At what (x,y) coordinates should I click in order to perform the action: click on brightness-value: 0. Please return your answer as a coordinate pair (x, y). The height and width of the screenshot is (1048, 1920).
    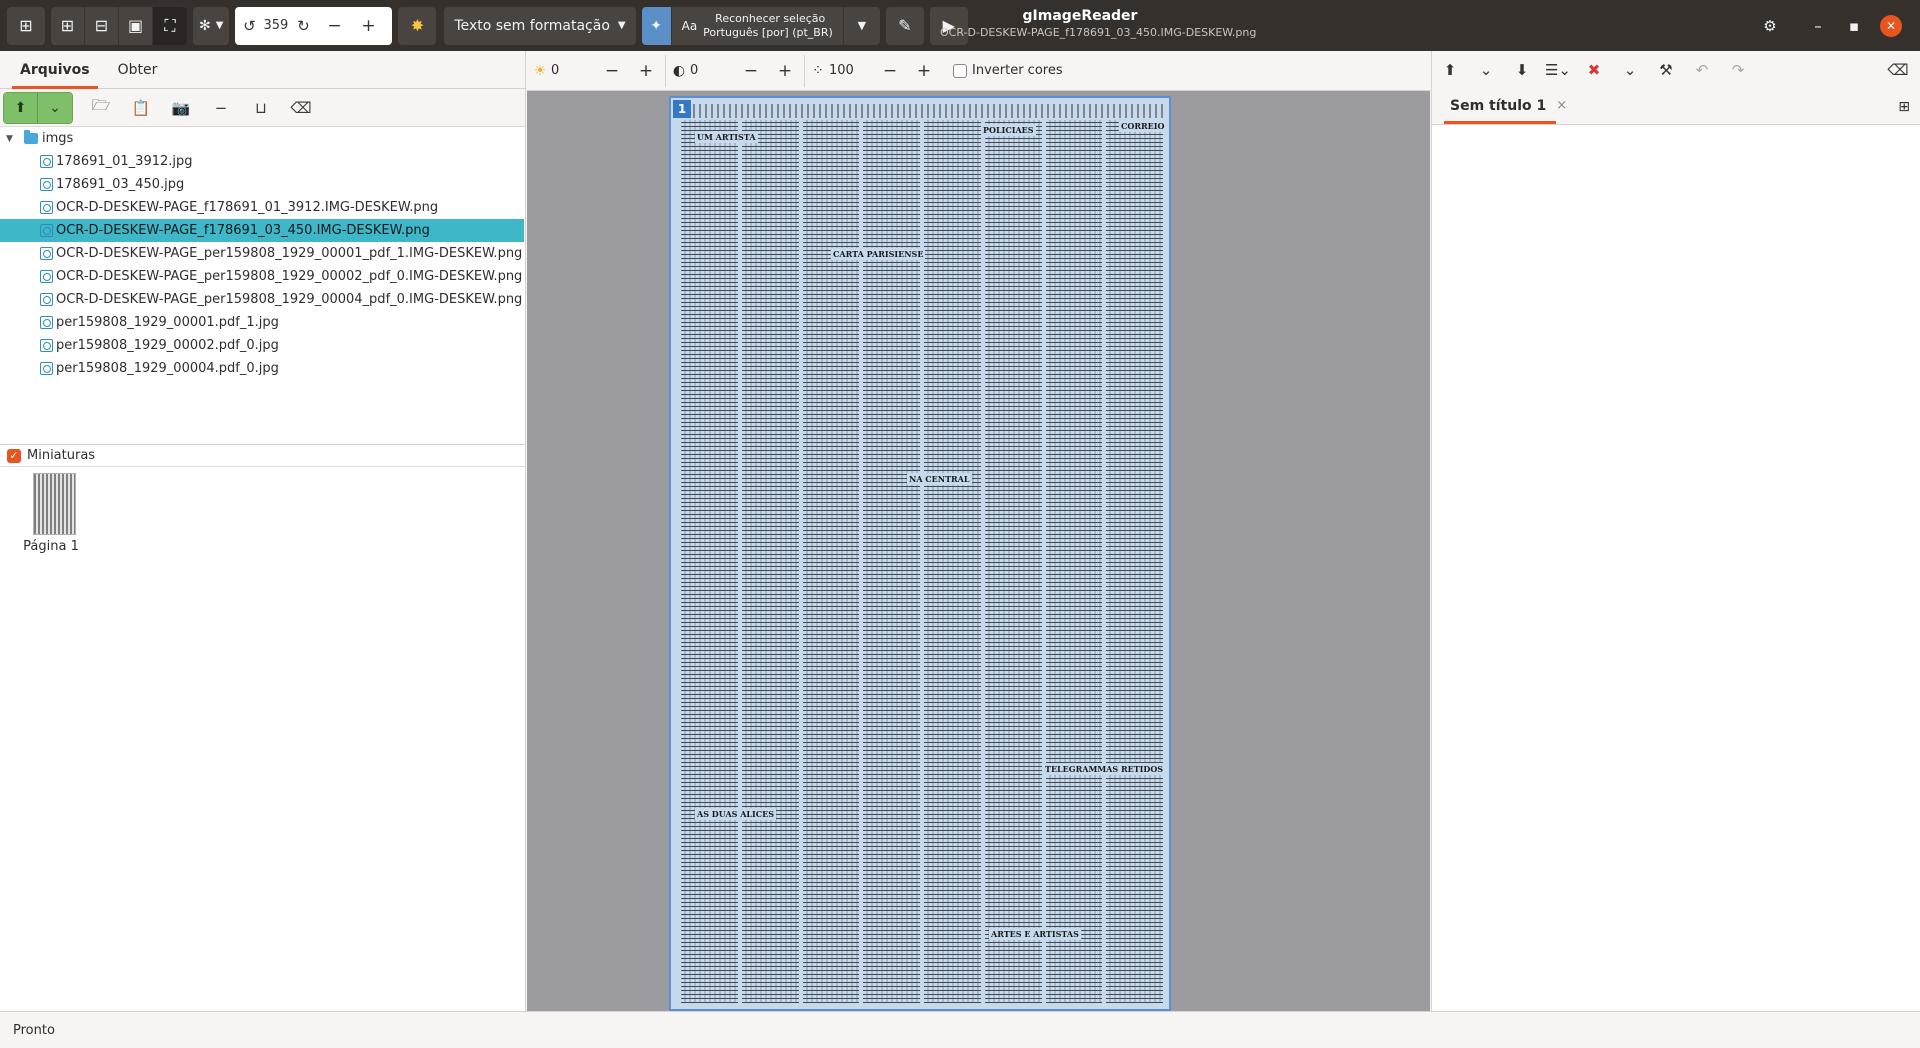
    Looking at the image, I should click on (573, 70).